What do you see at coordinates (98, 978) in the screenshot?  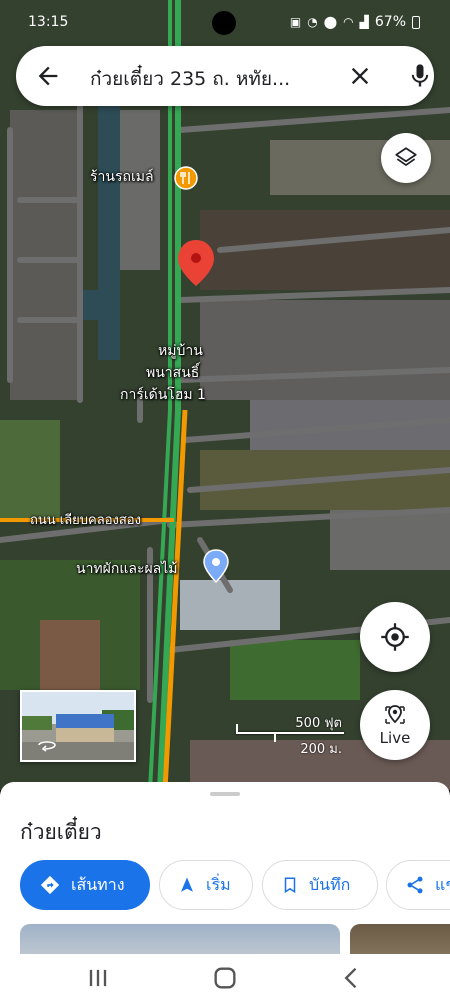 I see `recent-apps-icon` at bounding box center [98, 978].